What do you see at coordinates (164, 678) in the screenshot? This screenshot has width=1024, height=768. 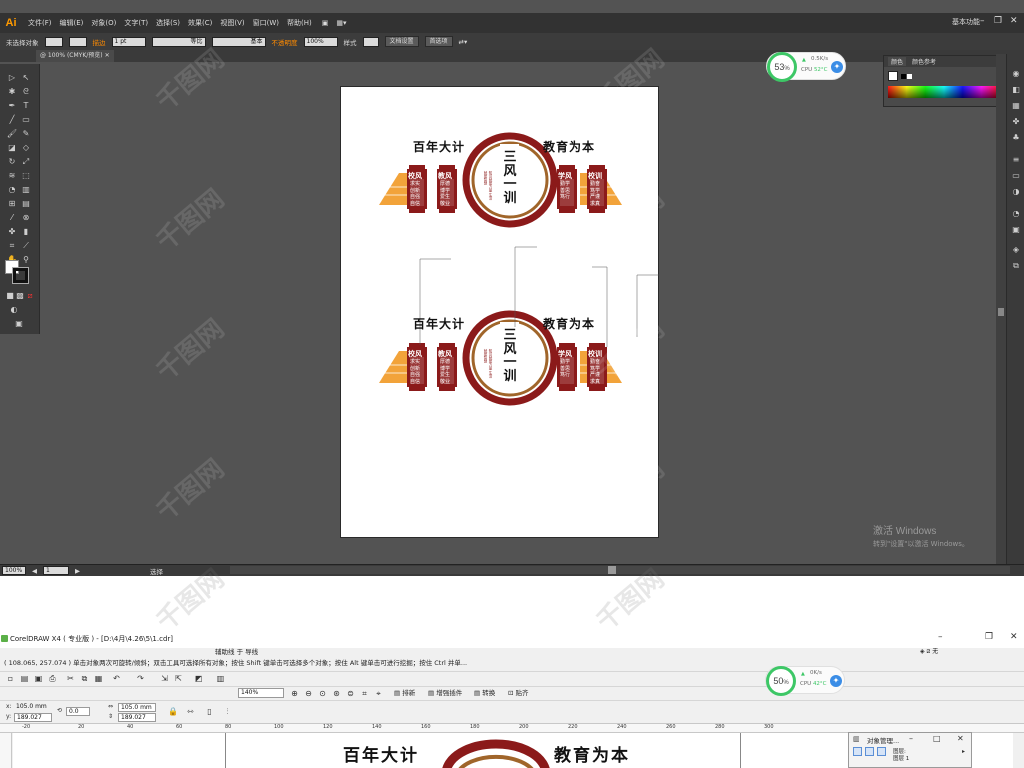 I see `import-icon: ⇲` at bounding box center [164, 678].